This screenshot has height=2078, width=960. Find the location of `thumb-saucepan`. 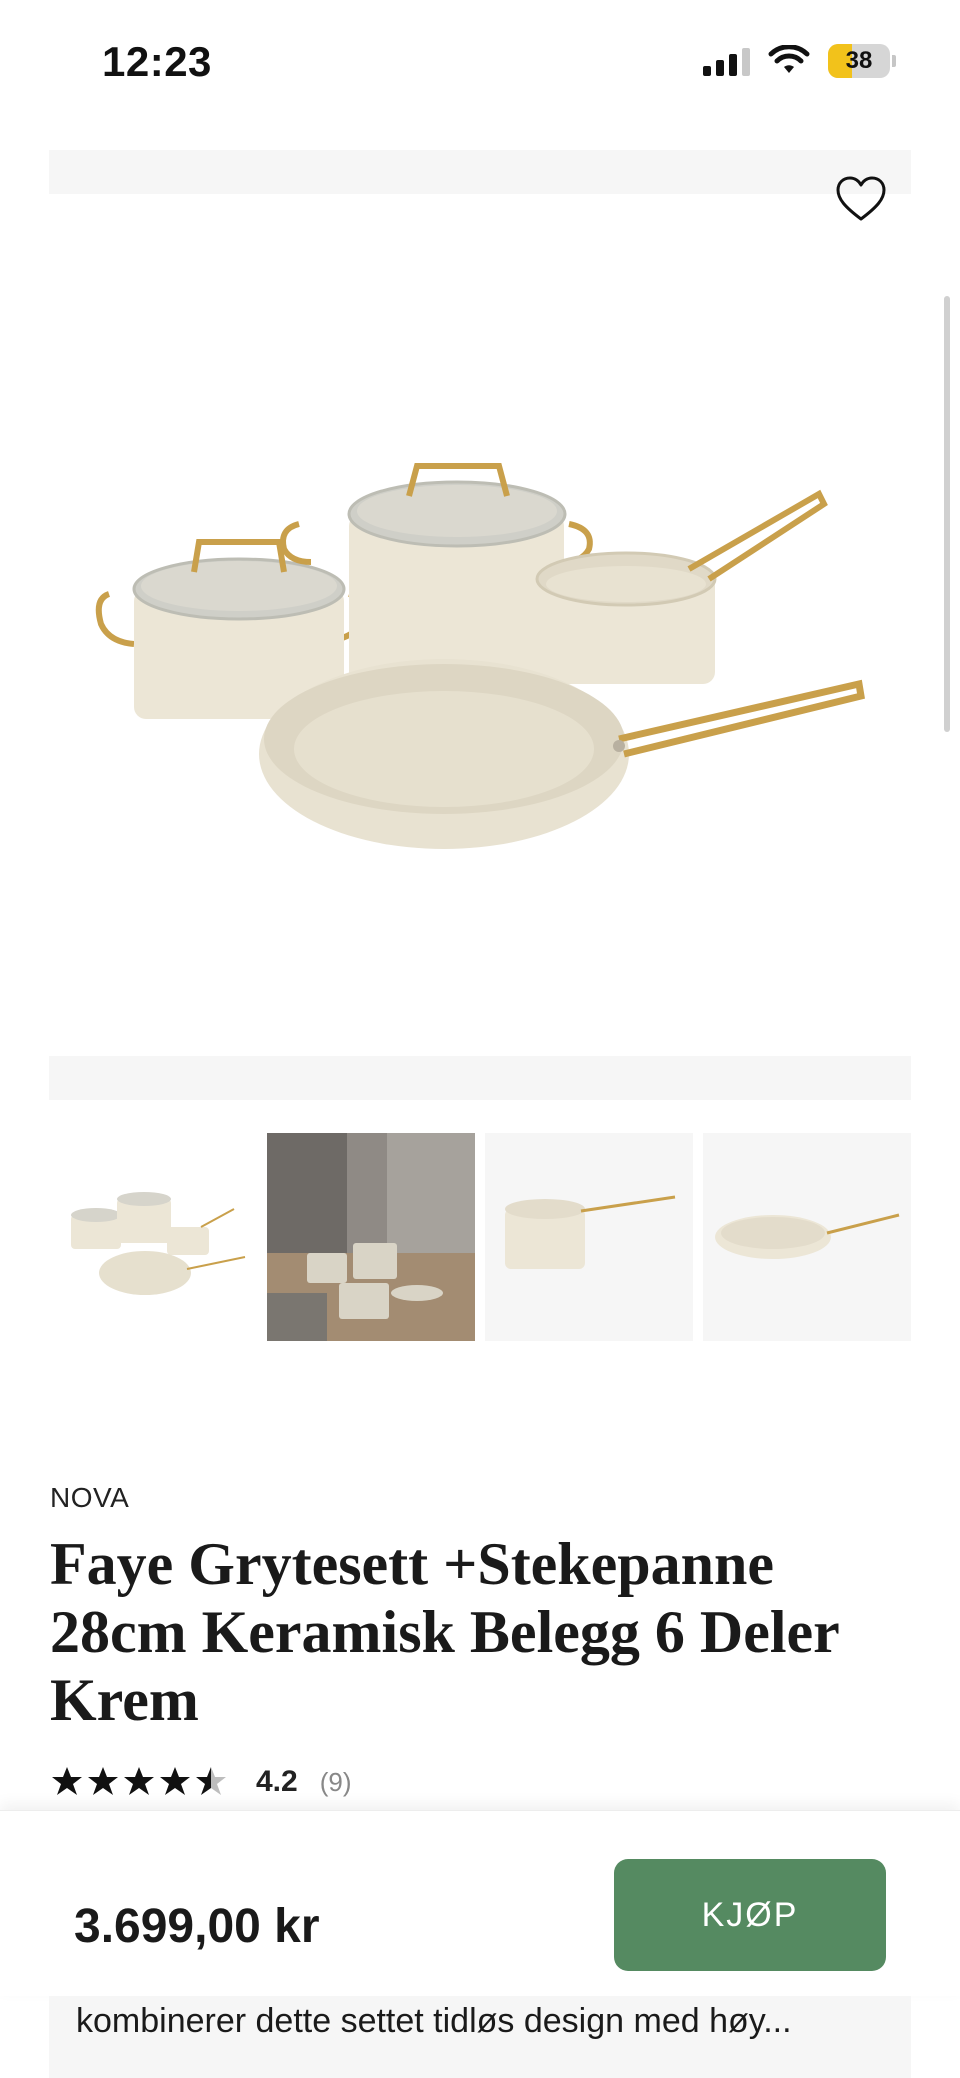

thumb-saucepan is located at coordinates (589, 1237).